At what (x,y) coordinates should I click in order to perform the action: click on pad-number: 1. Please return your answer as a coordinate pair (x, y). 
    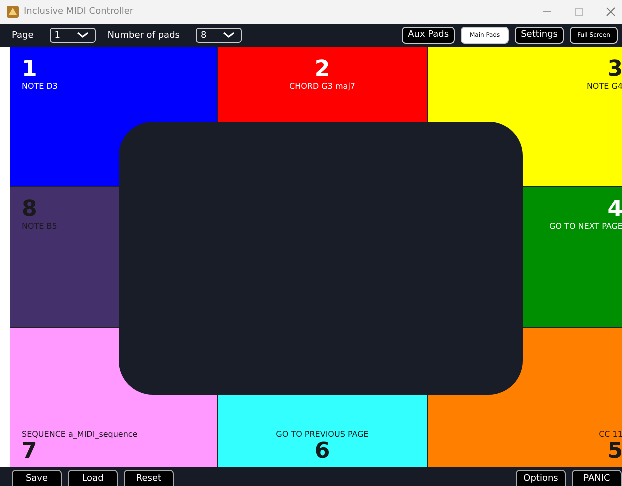
    Looking at the image, I should click on (30, 70).